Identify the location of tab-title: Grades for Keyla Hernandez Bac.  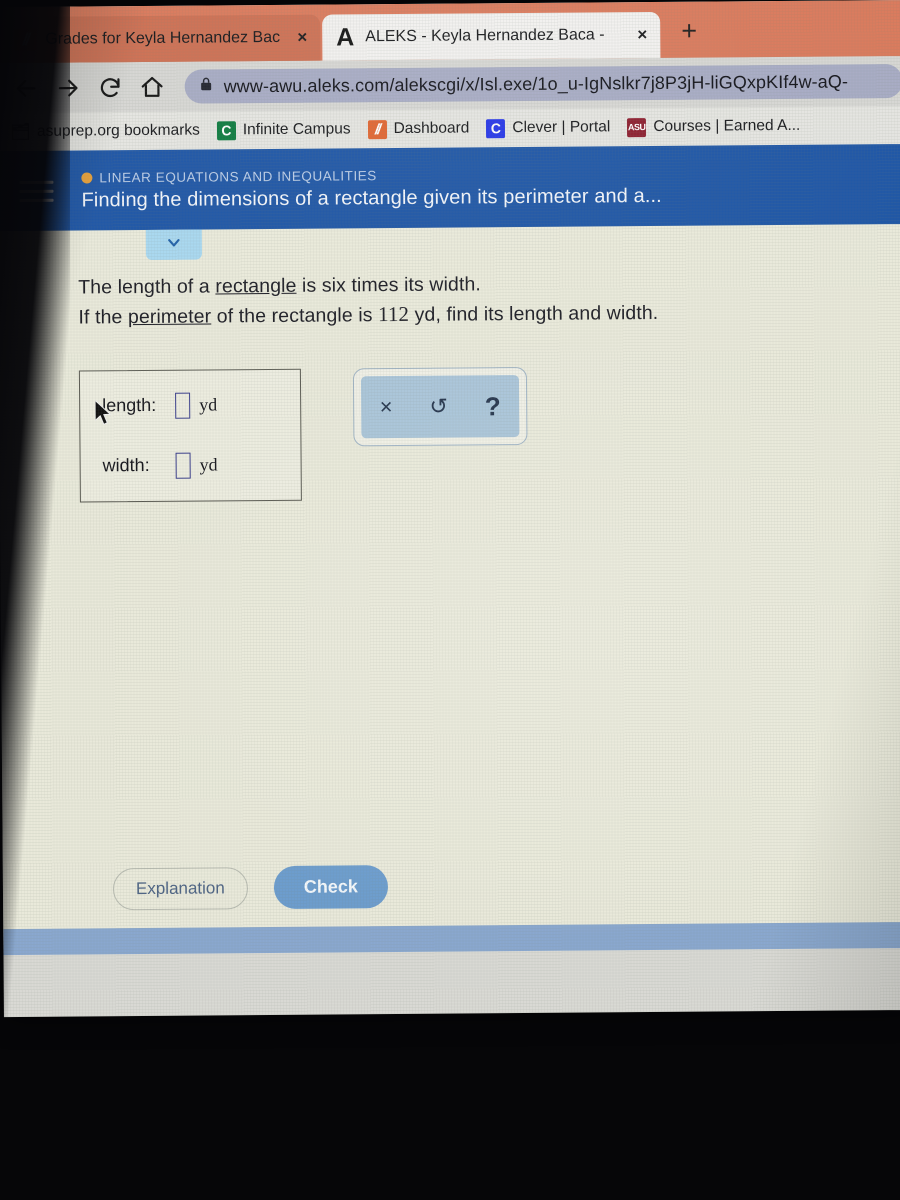
(163, 38).